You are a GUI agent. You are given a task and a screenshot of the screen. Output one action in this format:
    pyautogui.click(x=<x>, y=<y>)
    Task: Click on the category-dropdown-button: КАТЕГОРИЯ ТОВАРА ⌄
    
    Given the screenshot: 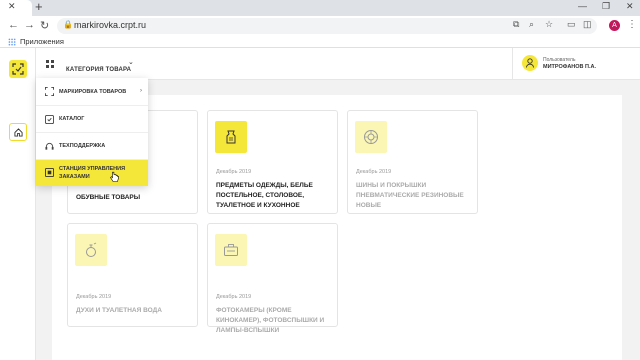 What is the action you would take?
    pyautogui.click(x=100, y=65)
    